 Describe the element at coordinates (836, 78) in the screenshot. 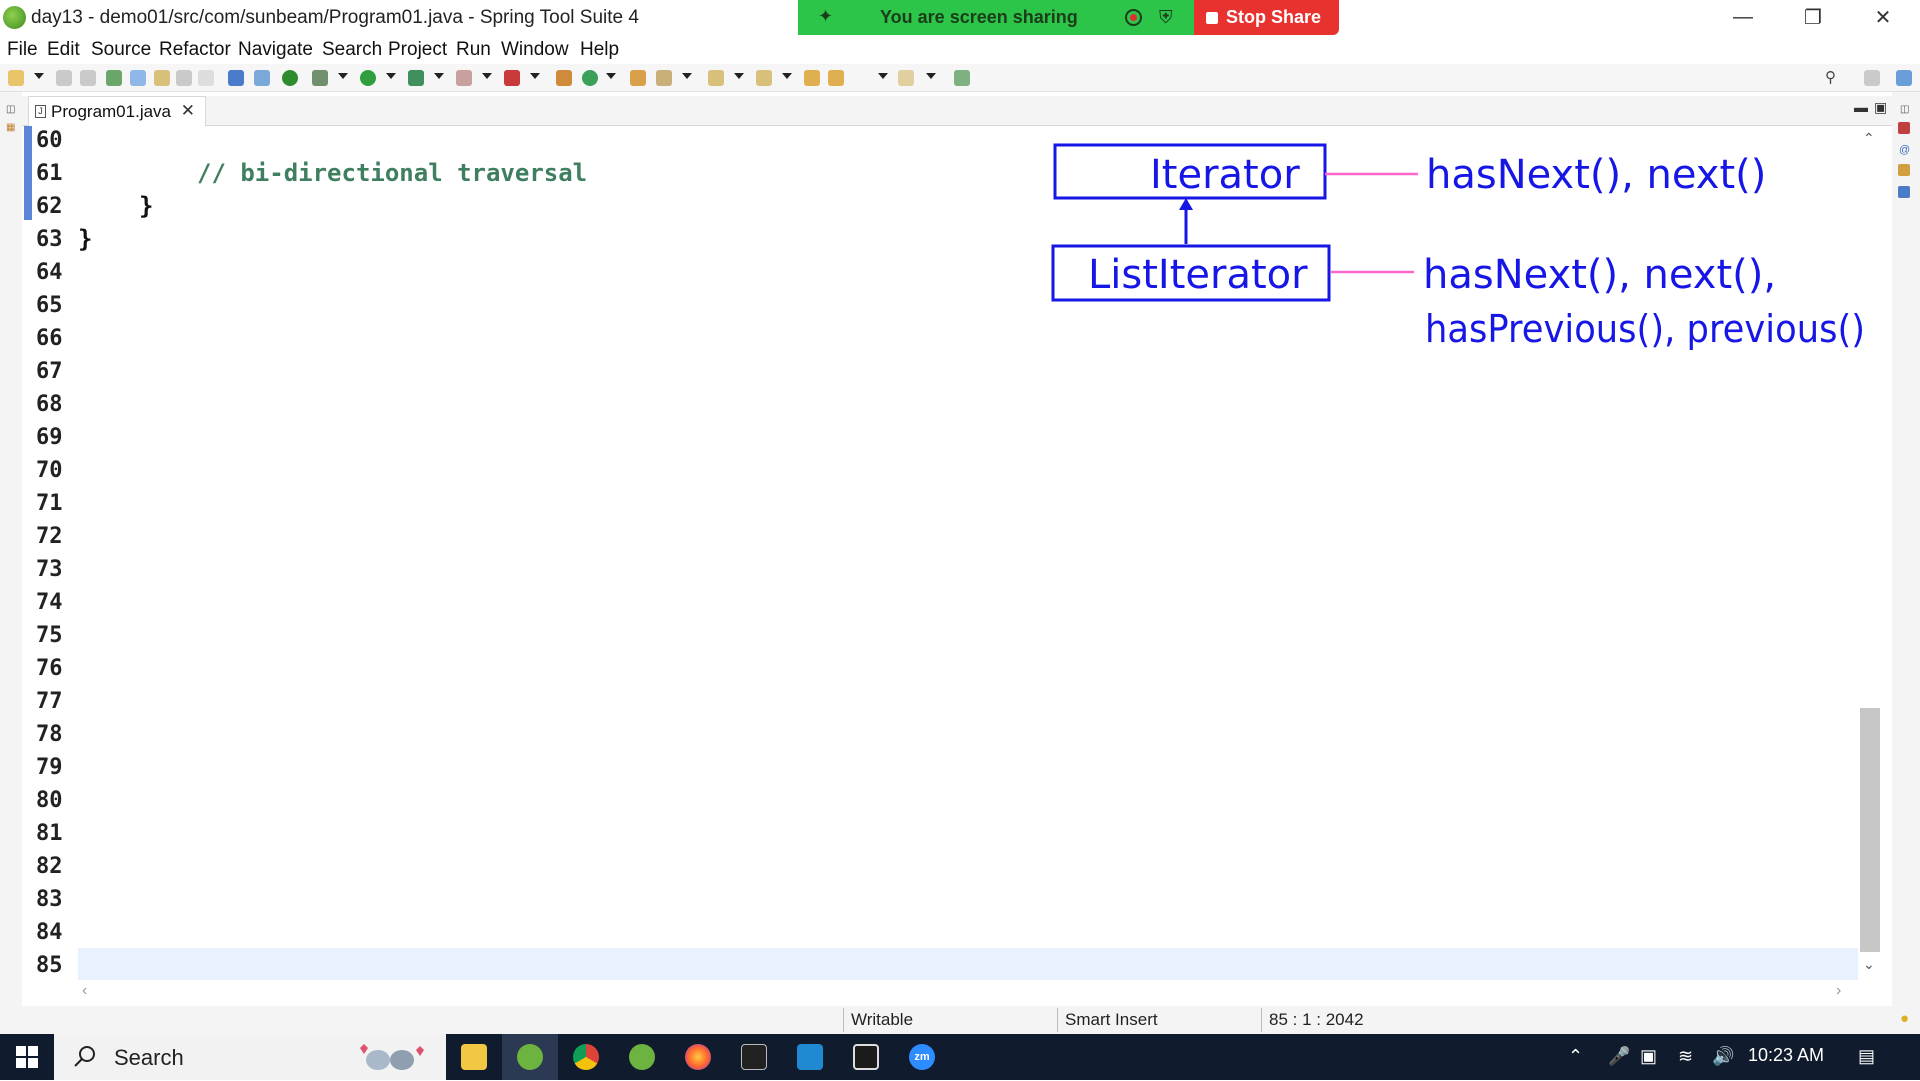

I see `back-icon` at that location.